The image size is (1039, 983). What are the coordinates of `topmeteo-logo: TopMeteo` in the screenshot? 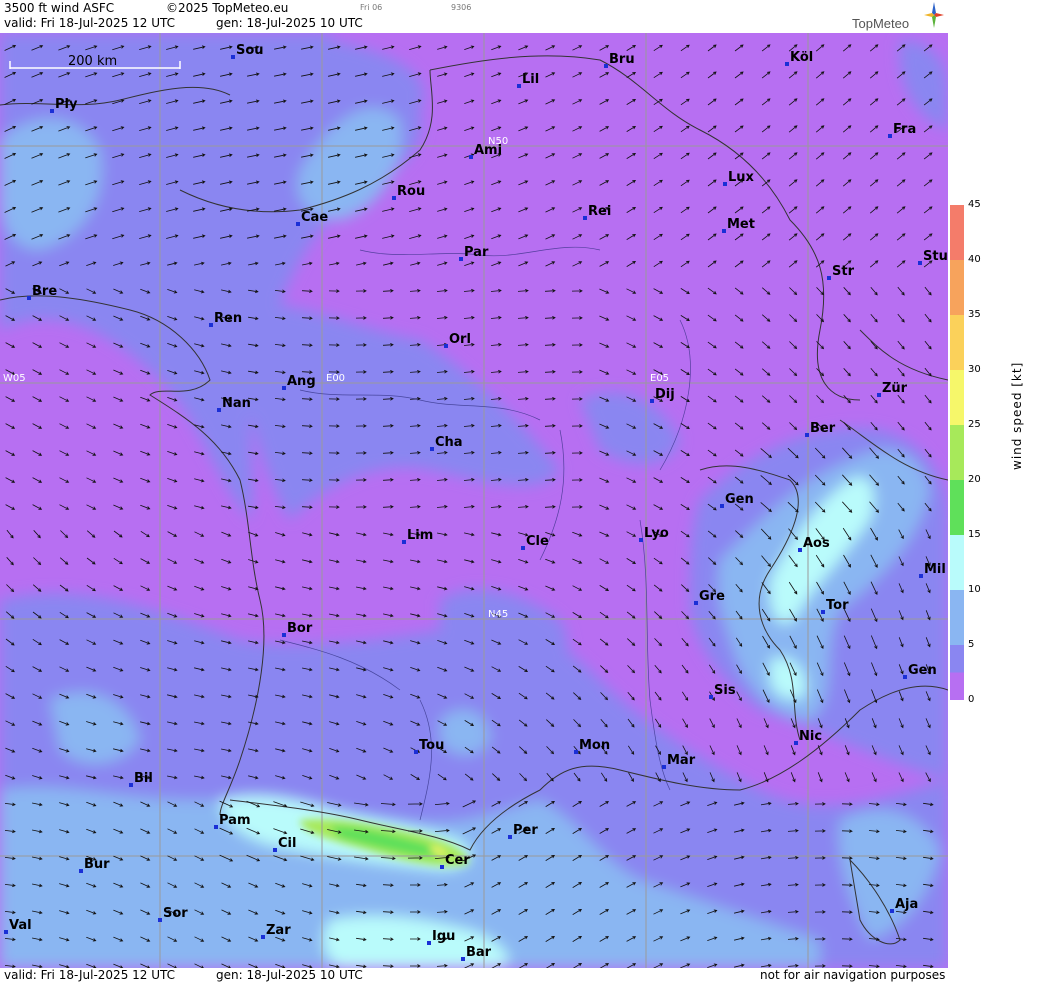 It's located at (899, 17).